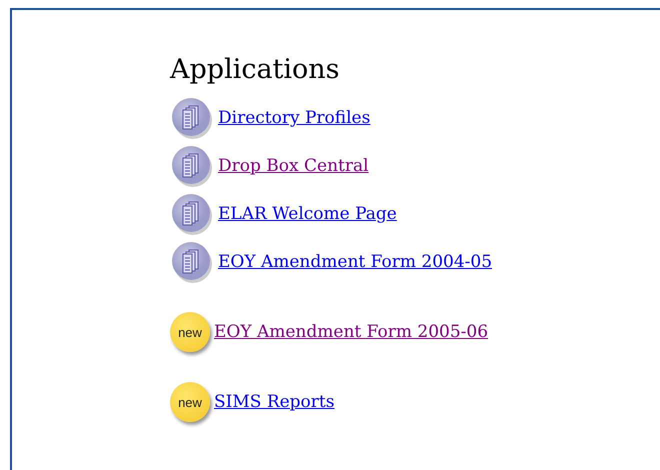 The height and width of the screenshot is (470, 660). Describe the element at coordinates (274, 403) in the screenshot. I see `application-link: SIMS Reports` at that location.